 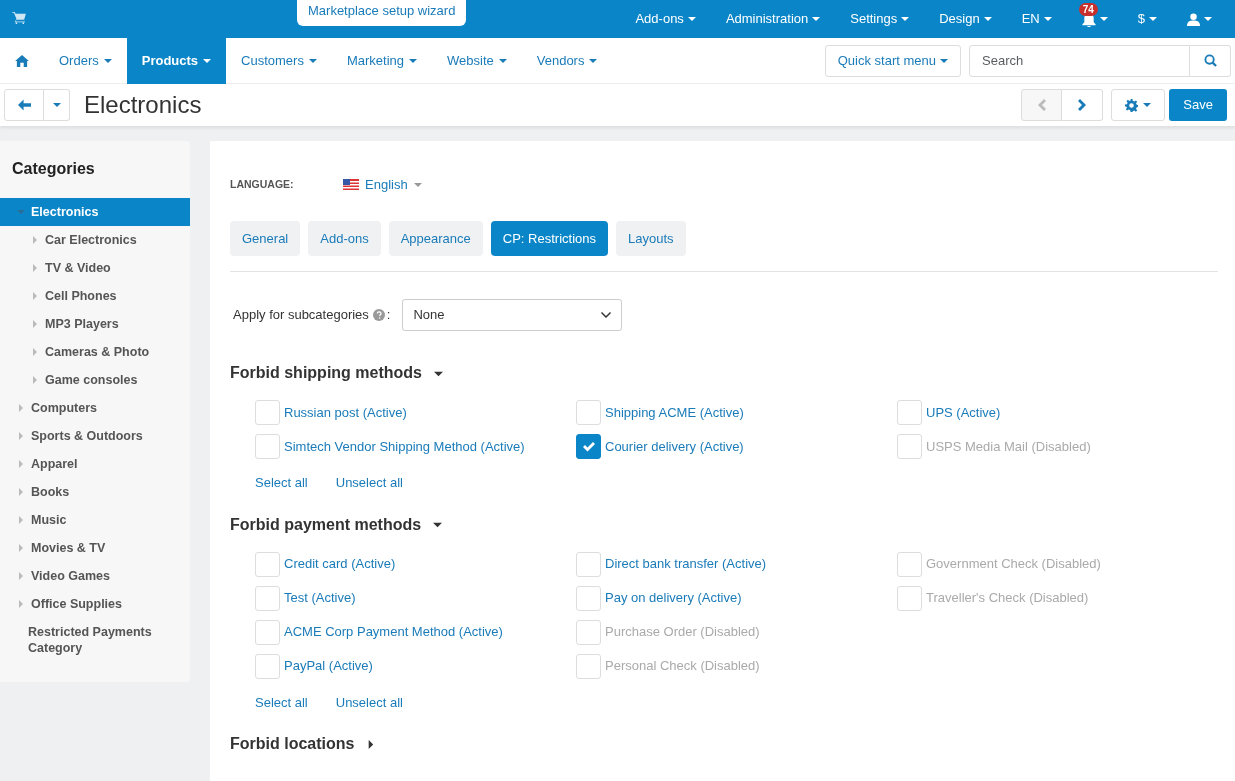 I want to click on chevron-down-icon, so click(x=606, y=315).